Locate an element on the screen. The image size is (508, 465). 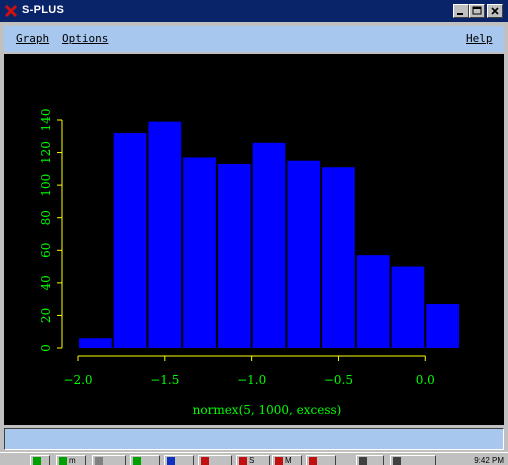
y-tick-label: 140 is located at coordinates (46, 120).